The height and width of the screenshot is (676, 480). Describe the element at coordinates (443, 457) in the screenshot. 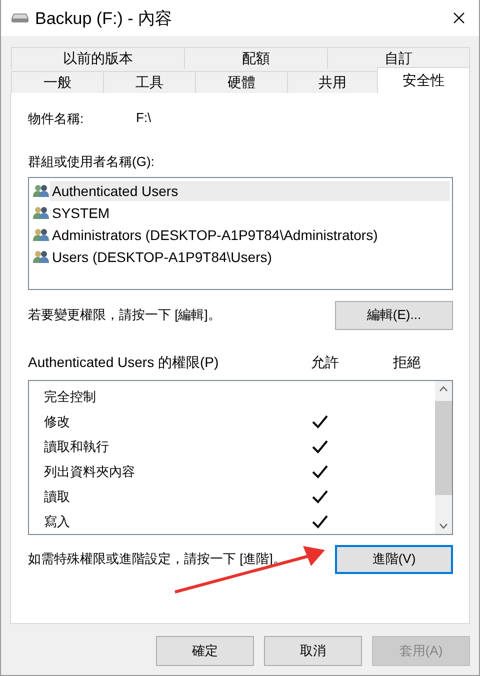

I see `scrollbar` at that location.